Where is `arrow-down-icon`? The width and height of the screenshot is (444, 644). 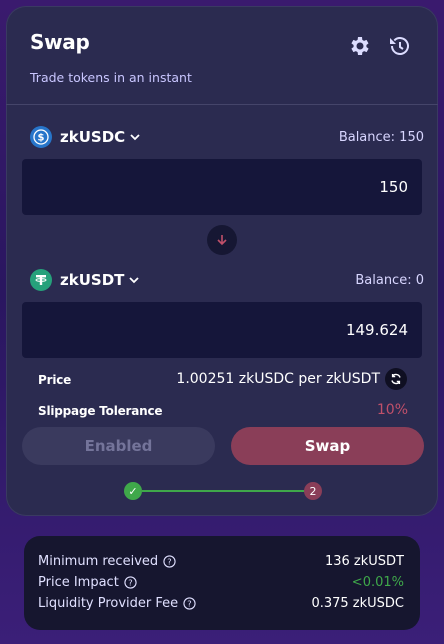
arrow-down-icon is located at coordinates (222, 240).